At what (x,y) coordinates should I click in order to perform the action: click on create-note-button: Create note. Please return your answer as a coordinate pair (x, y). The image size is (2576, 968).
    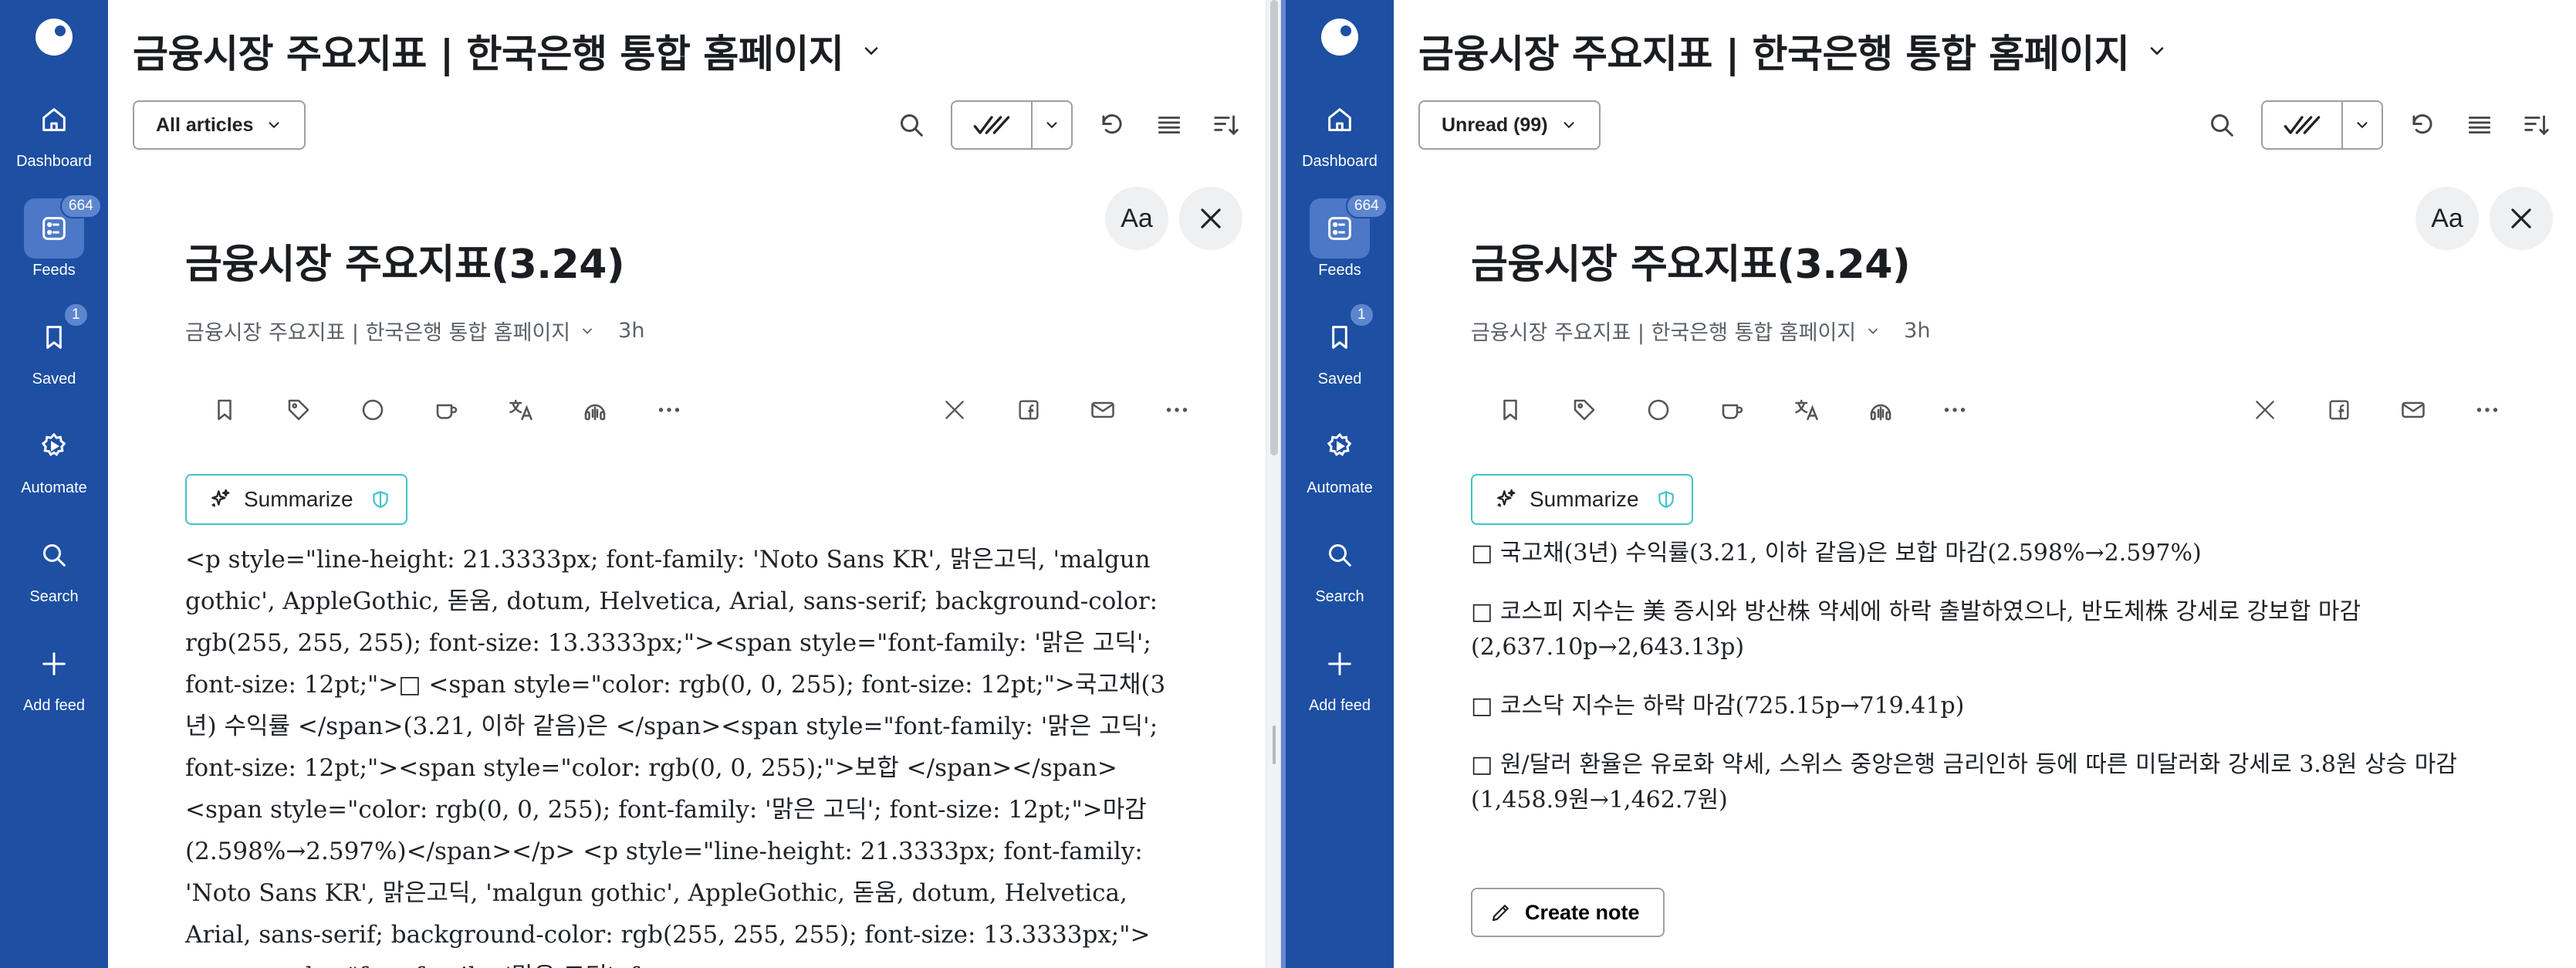
    Looking at the image, I should click on (1568, 912).